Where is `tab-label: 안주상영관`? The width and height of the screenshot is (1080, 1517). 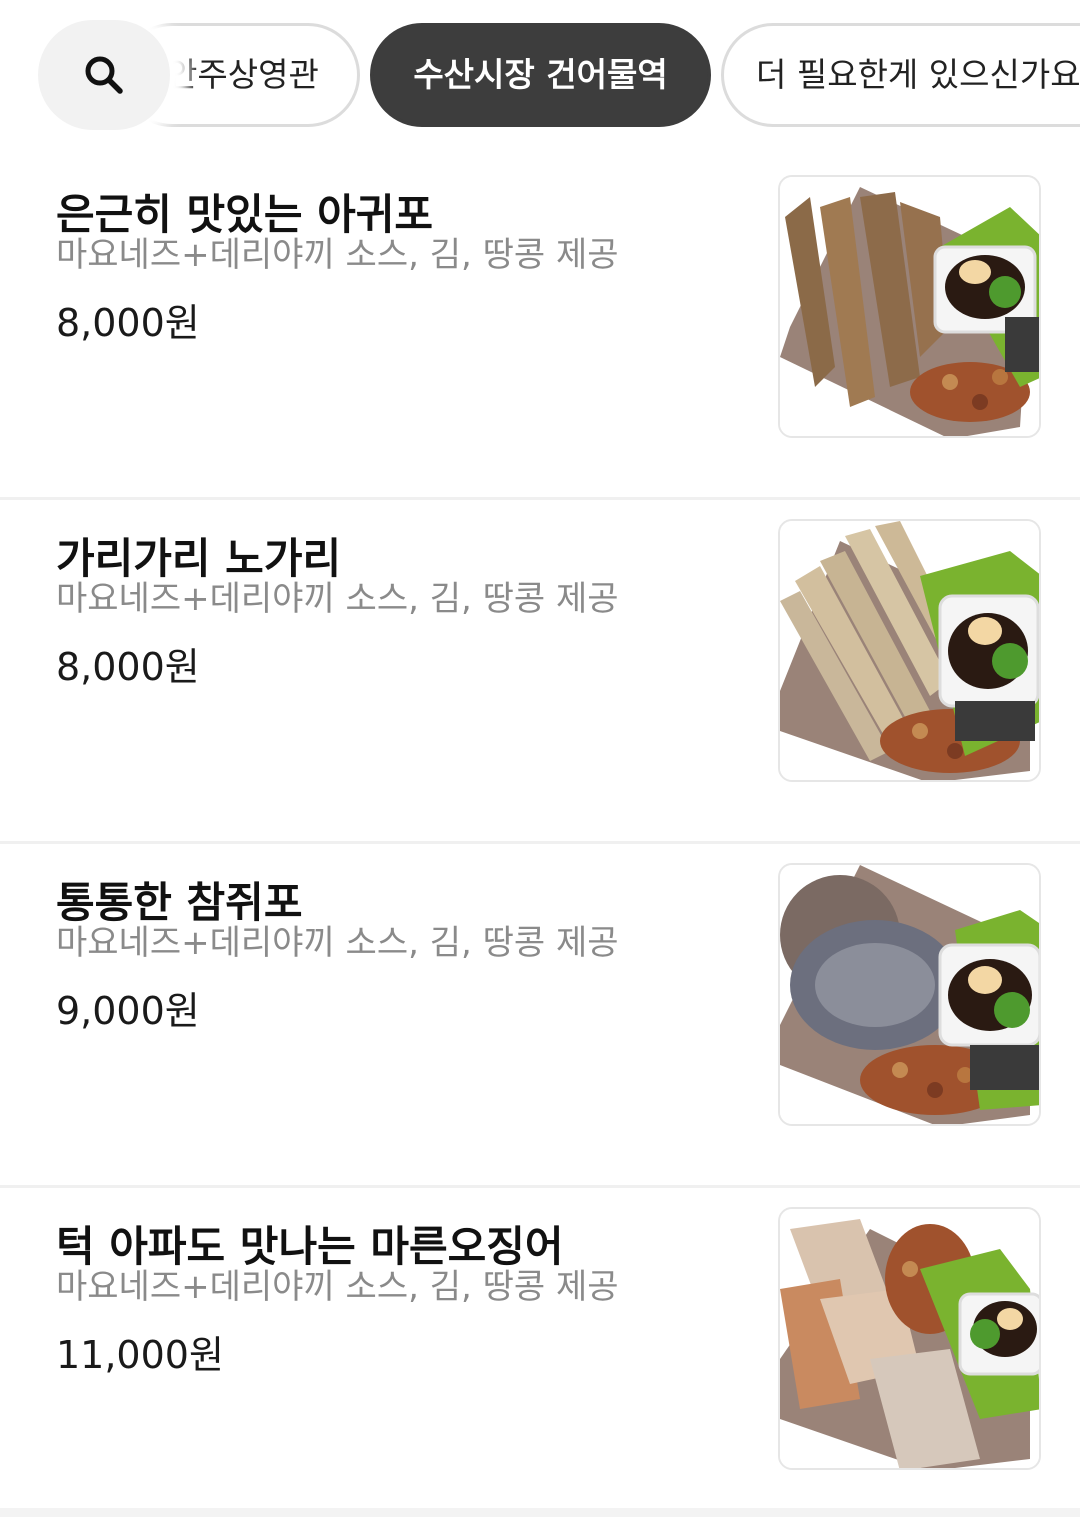 tab-label: 안주상영관 is located at coordinates (243, 74).